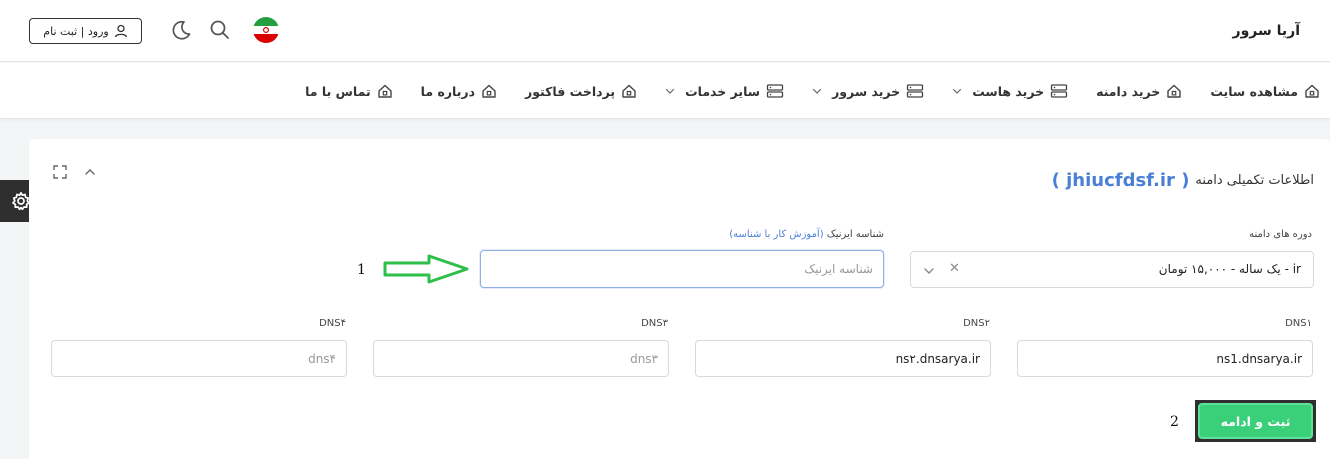 This screenshot has height=459, width=1330. What do you see at coordinates (1120, 180) in the screenshot?
I see `domain-name: ( jhiucfdsf.ir )` at bounding box center [1120, 180].